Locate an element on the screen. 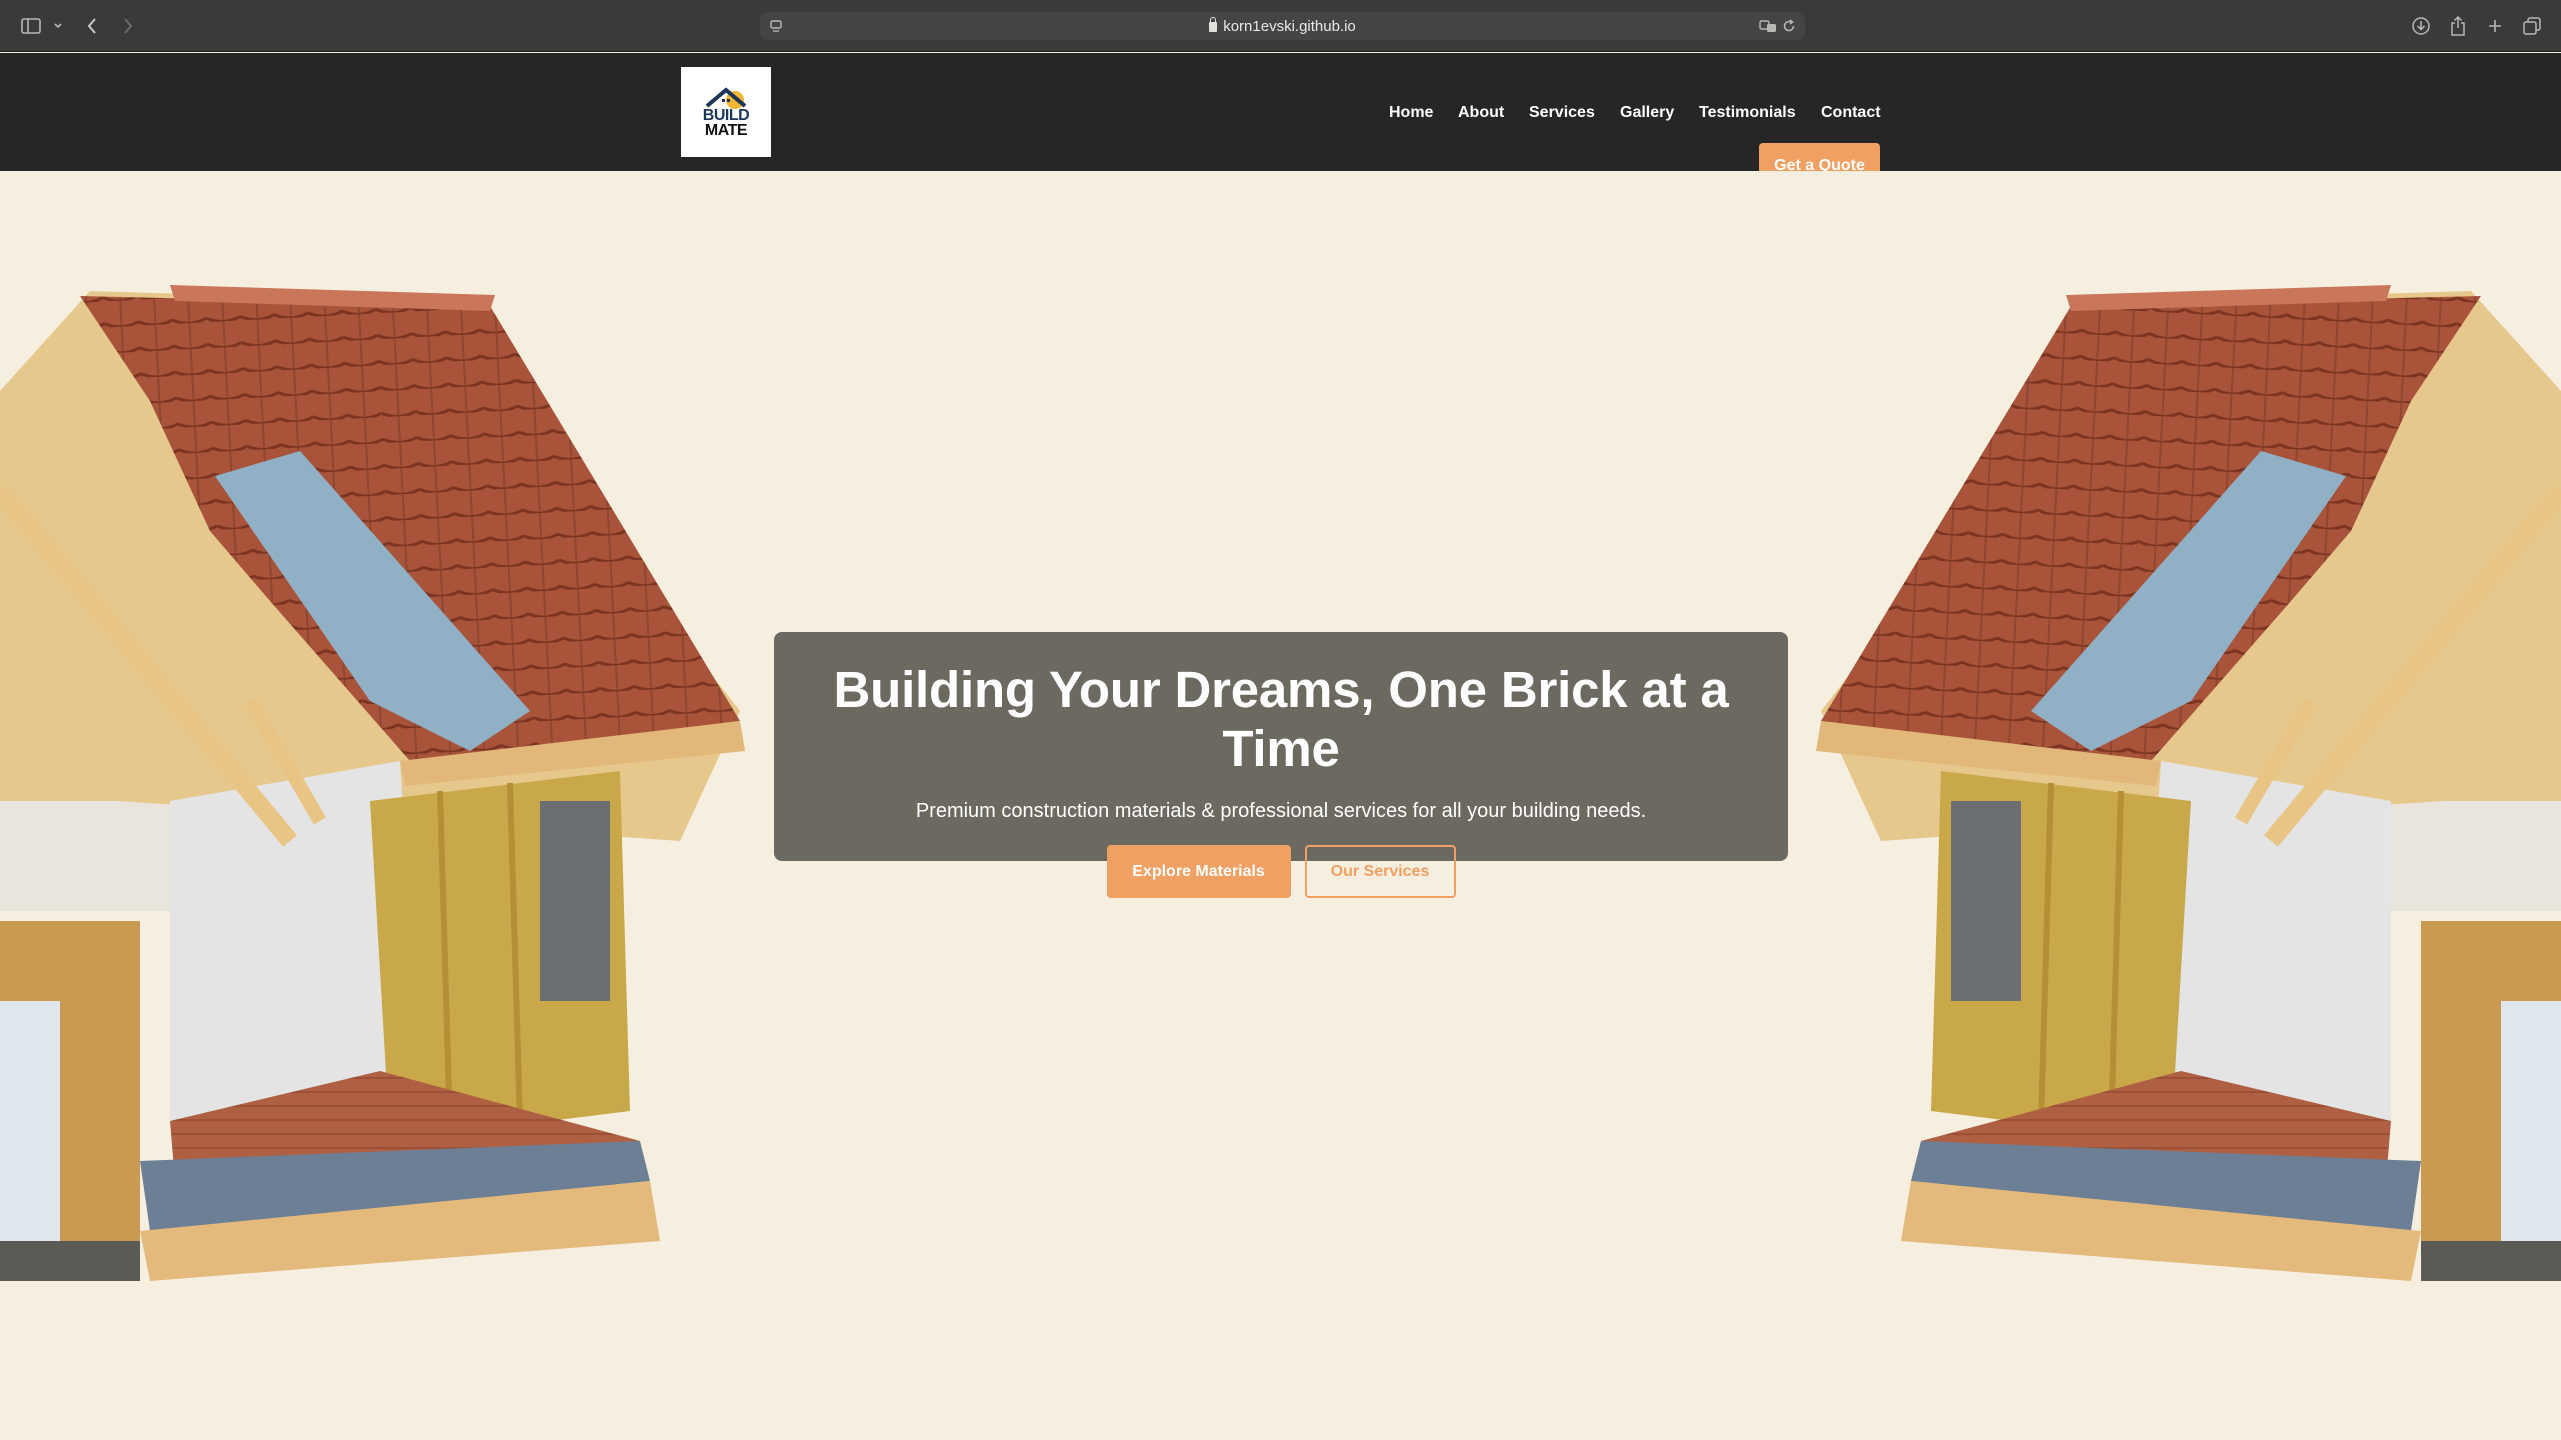 The image size is (2561, 1440). hero-buttons: Explore Materials Our Services is located at coordinates (1281, 871).